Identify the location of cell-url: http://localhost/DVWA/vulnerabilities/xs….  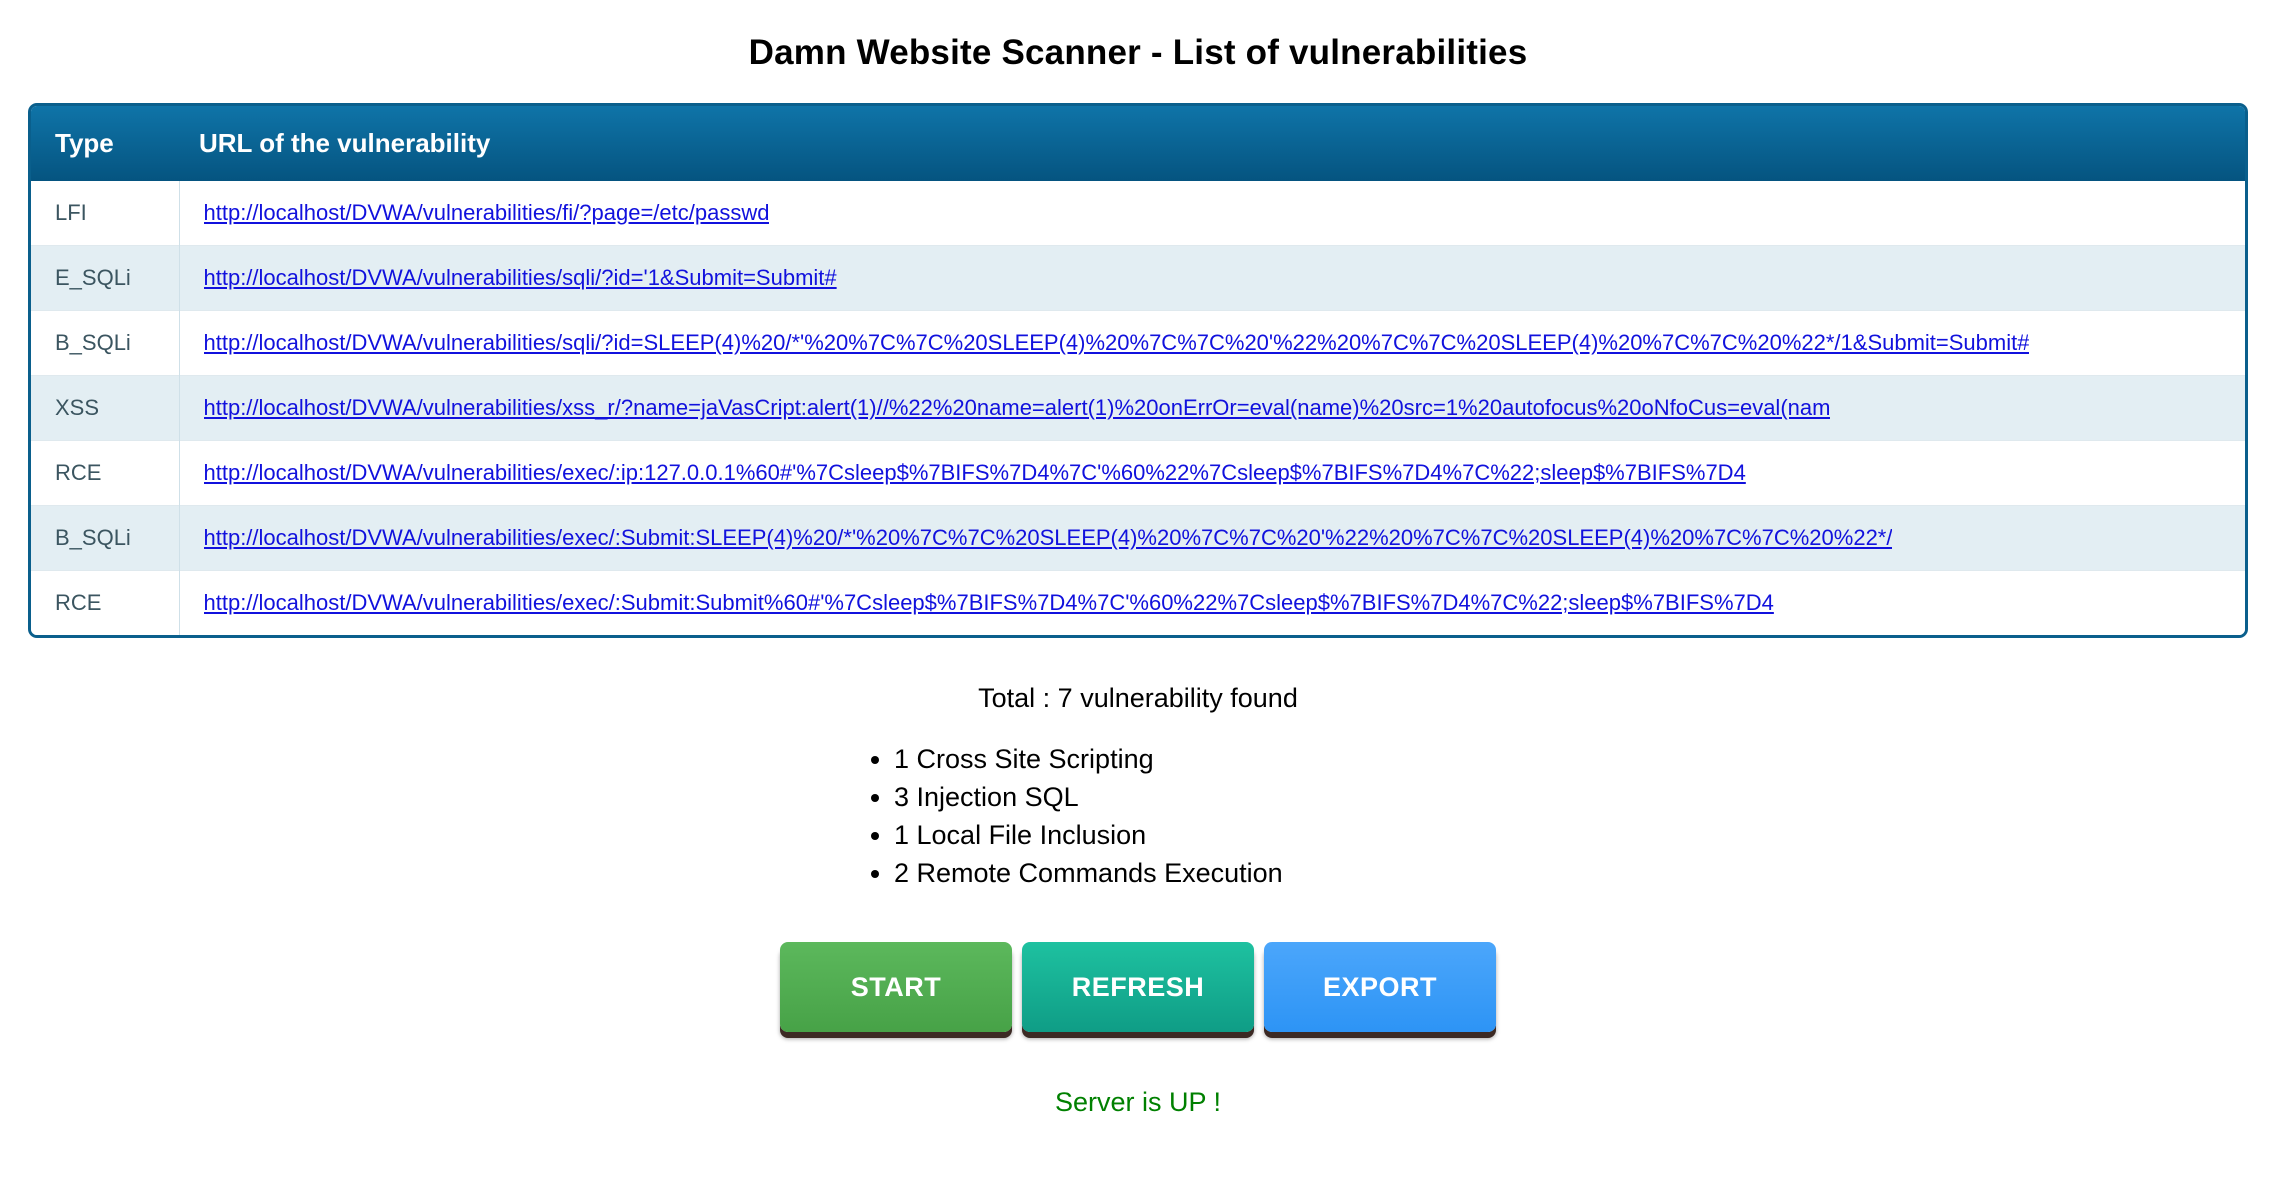
(1212, 408).